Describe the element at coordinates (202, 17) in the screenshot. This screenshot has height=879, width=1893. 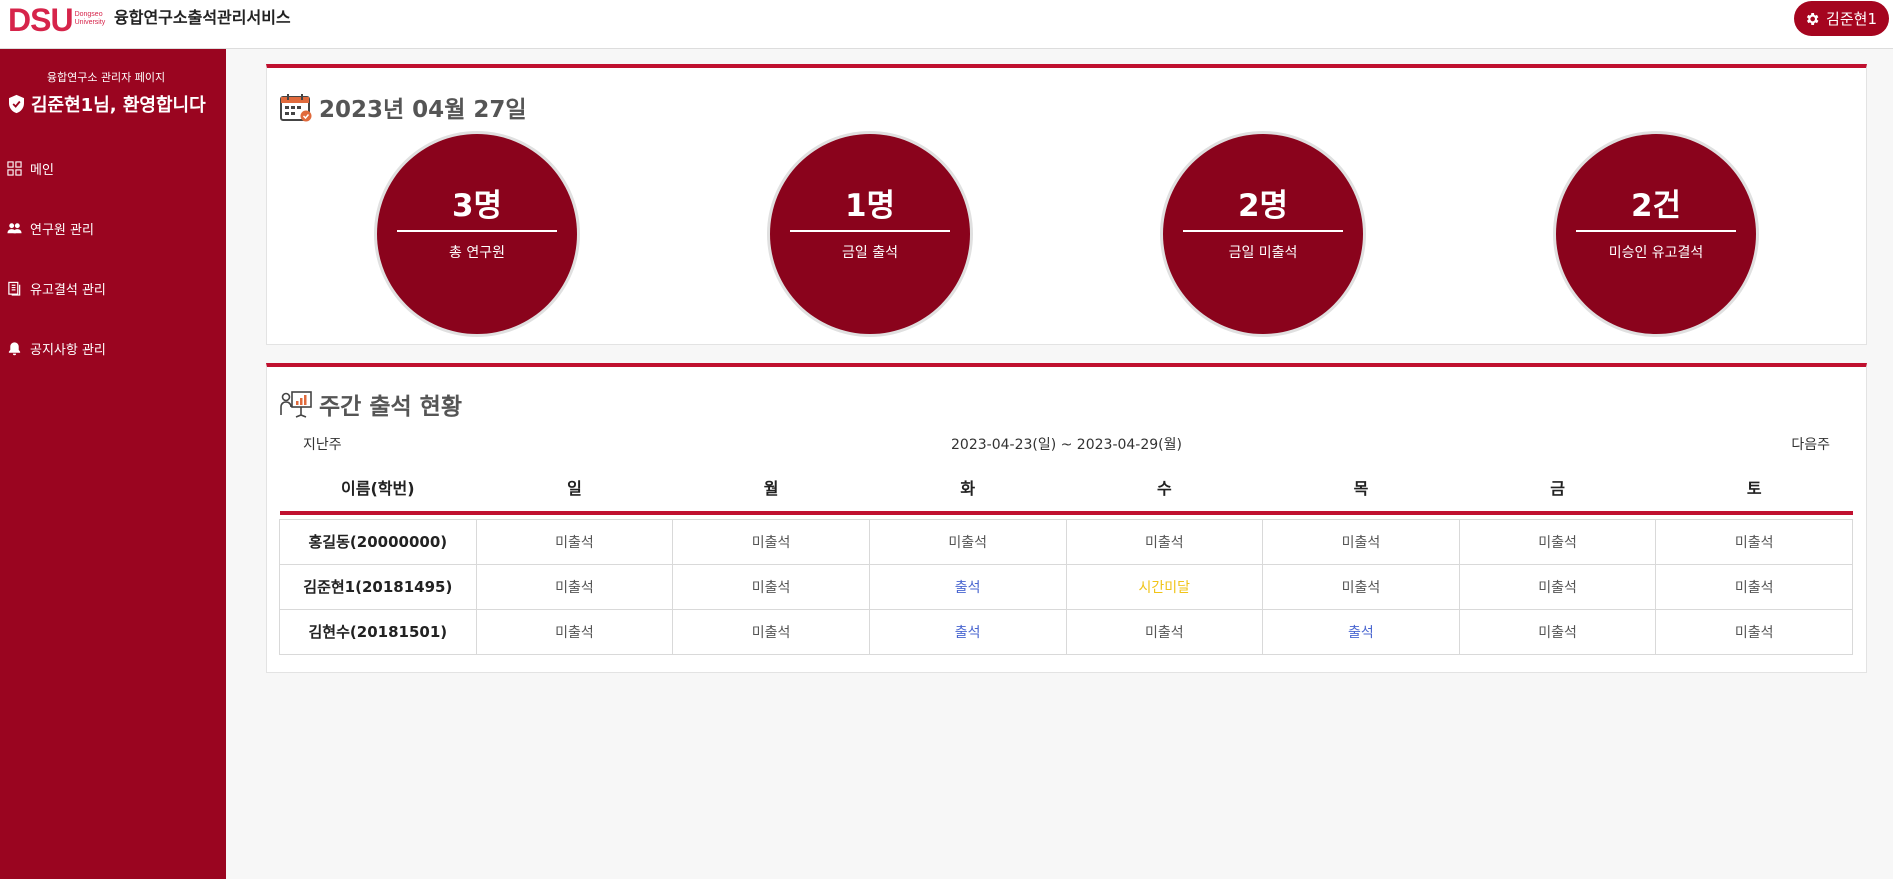
I see `app-title: 융합연구소출석관리서비스` at that location.